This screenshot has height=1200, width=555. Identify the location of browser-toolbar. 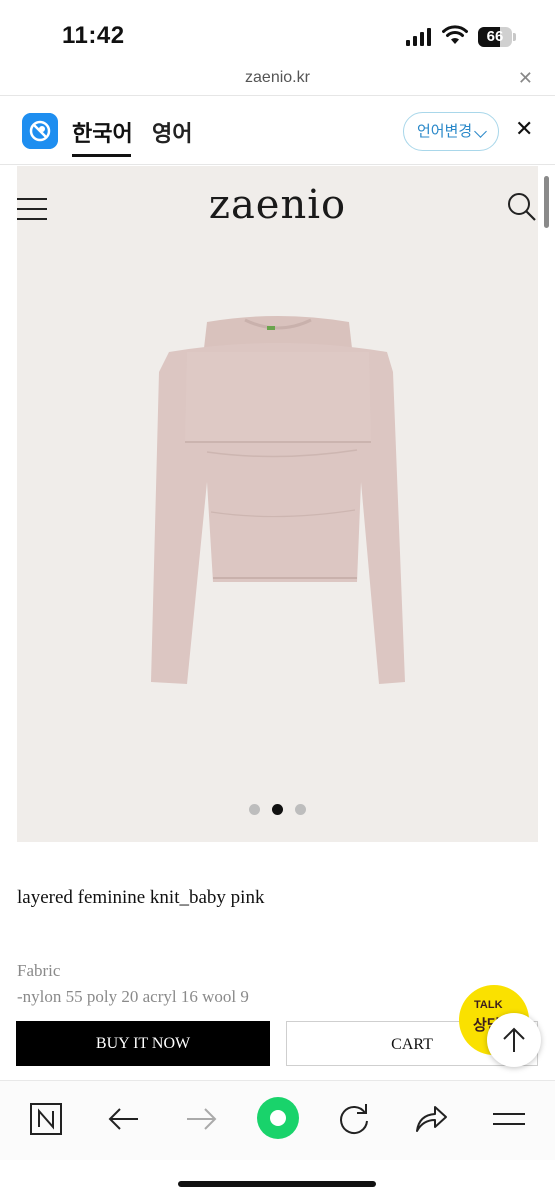
(277, 1120).